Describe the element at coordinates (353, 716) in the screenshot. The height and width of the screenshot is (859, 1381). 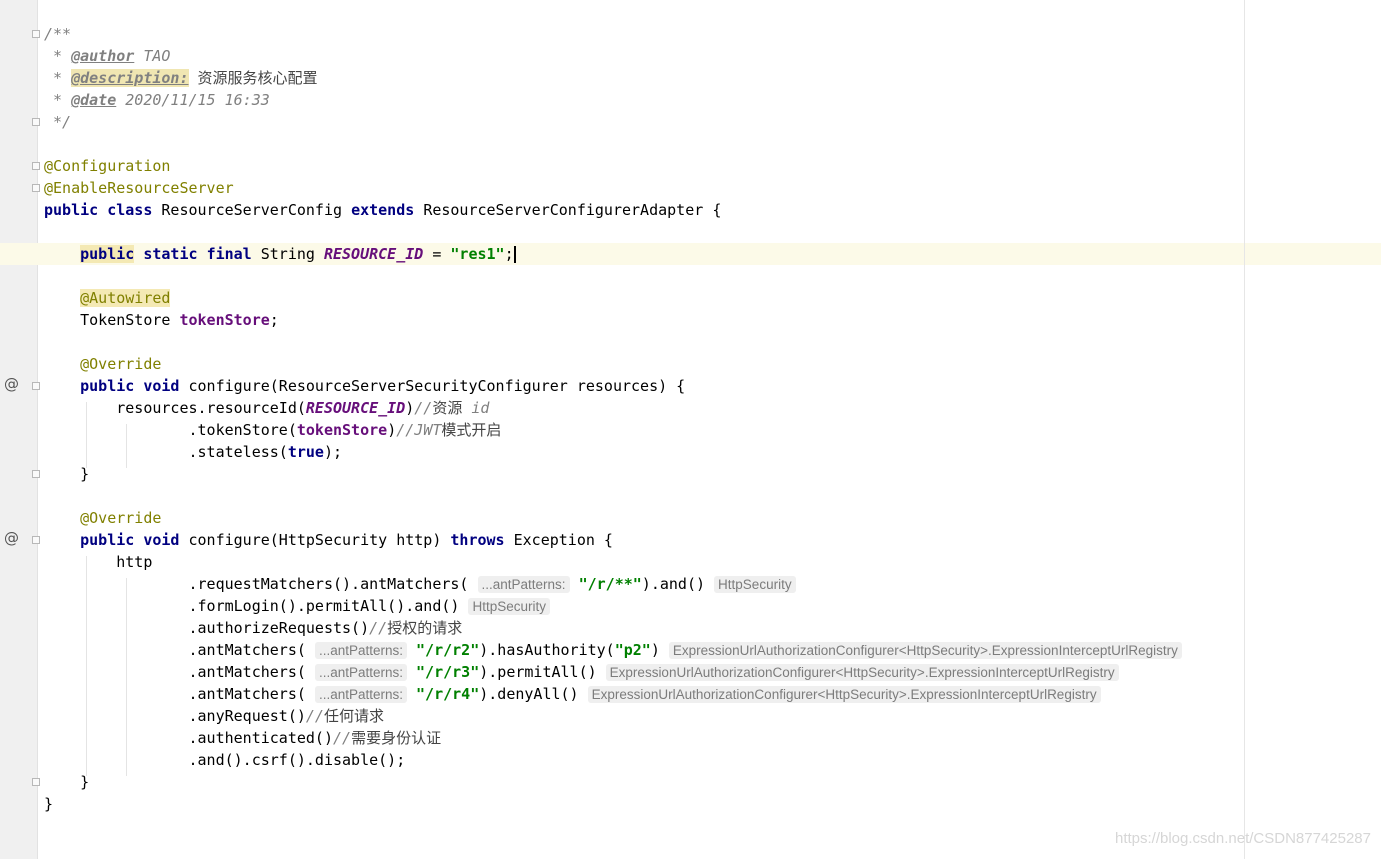
I see `line-comment: 任何请求` at that location.